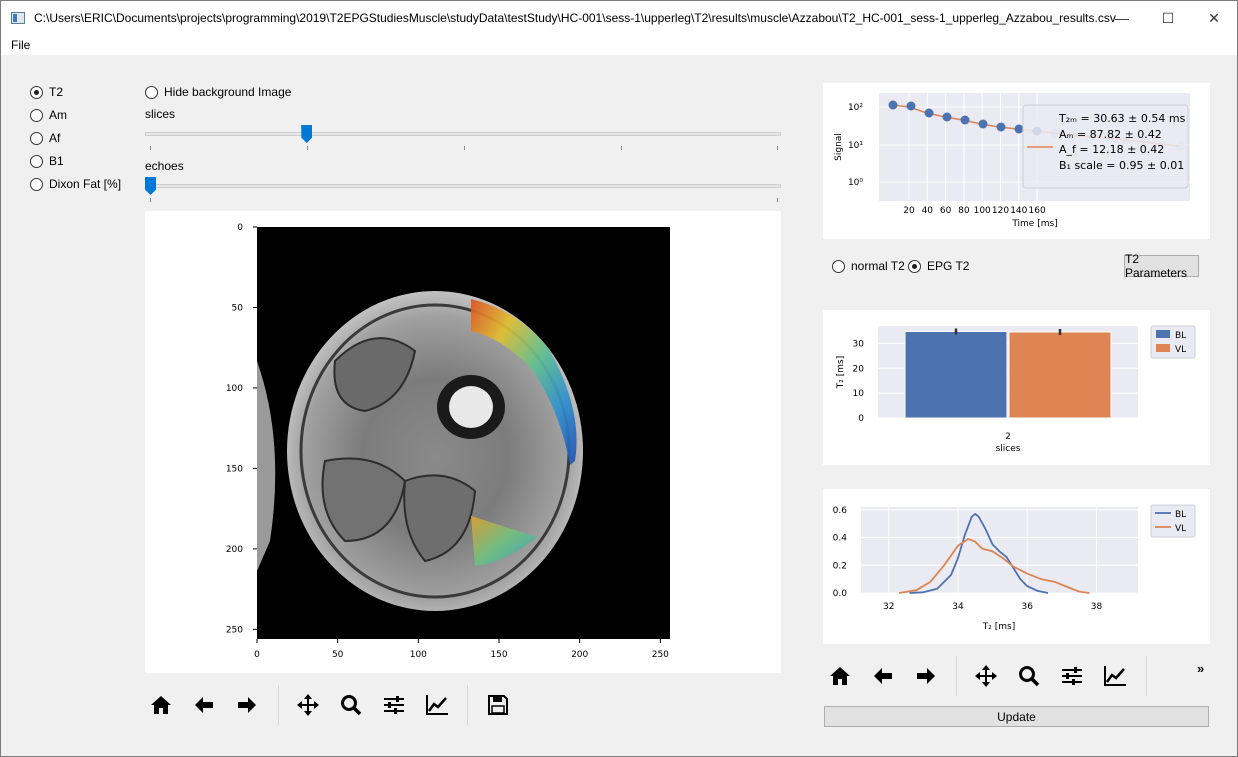  I want to click on home-icon, so click(161, 705).